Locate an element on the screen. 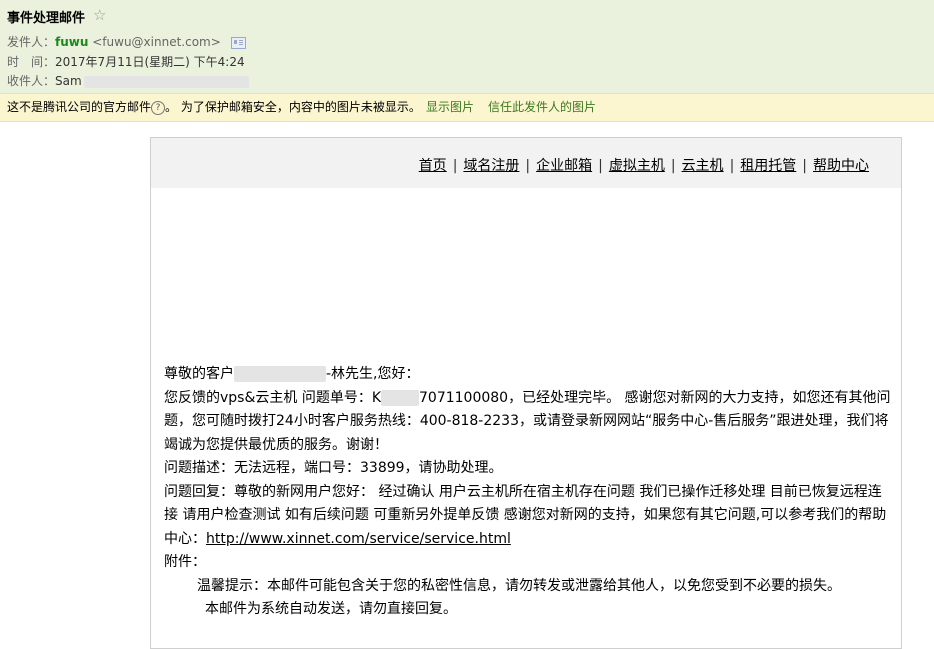 This screenshot has width=934, height=649. warning-text-before: 这不是腾讯公司的官方邮件 is located at coordinates (79, 107).